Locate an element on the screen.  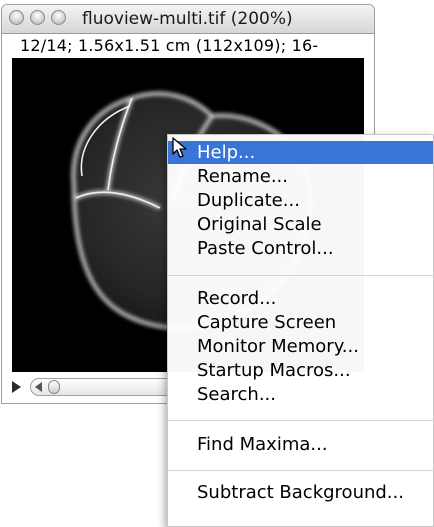
scrollbar-thumb is located at coordinates (54, 387).